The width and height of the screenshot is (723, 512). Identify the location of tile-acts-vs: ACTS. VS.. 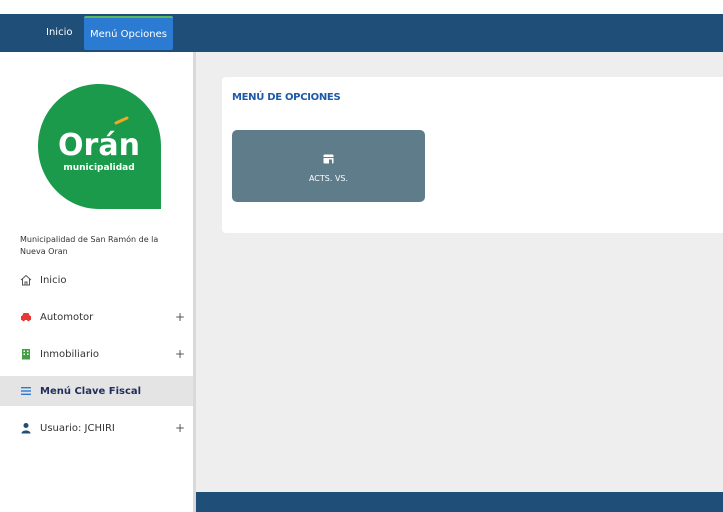
(328, 166).